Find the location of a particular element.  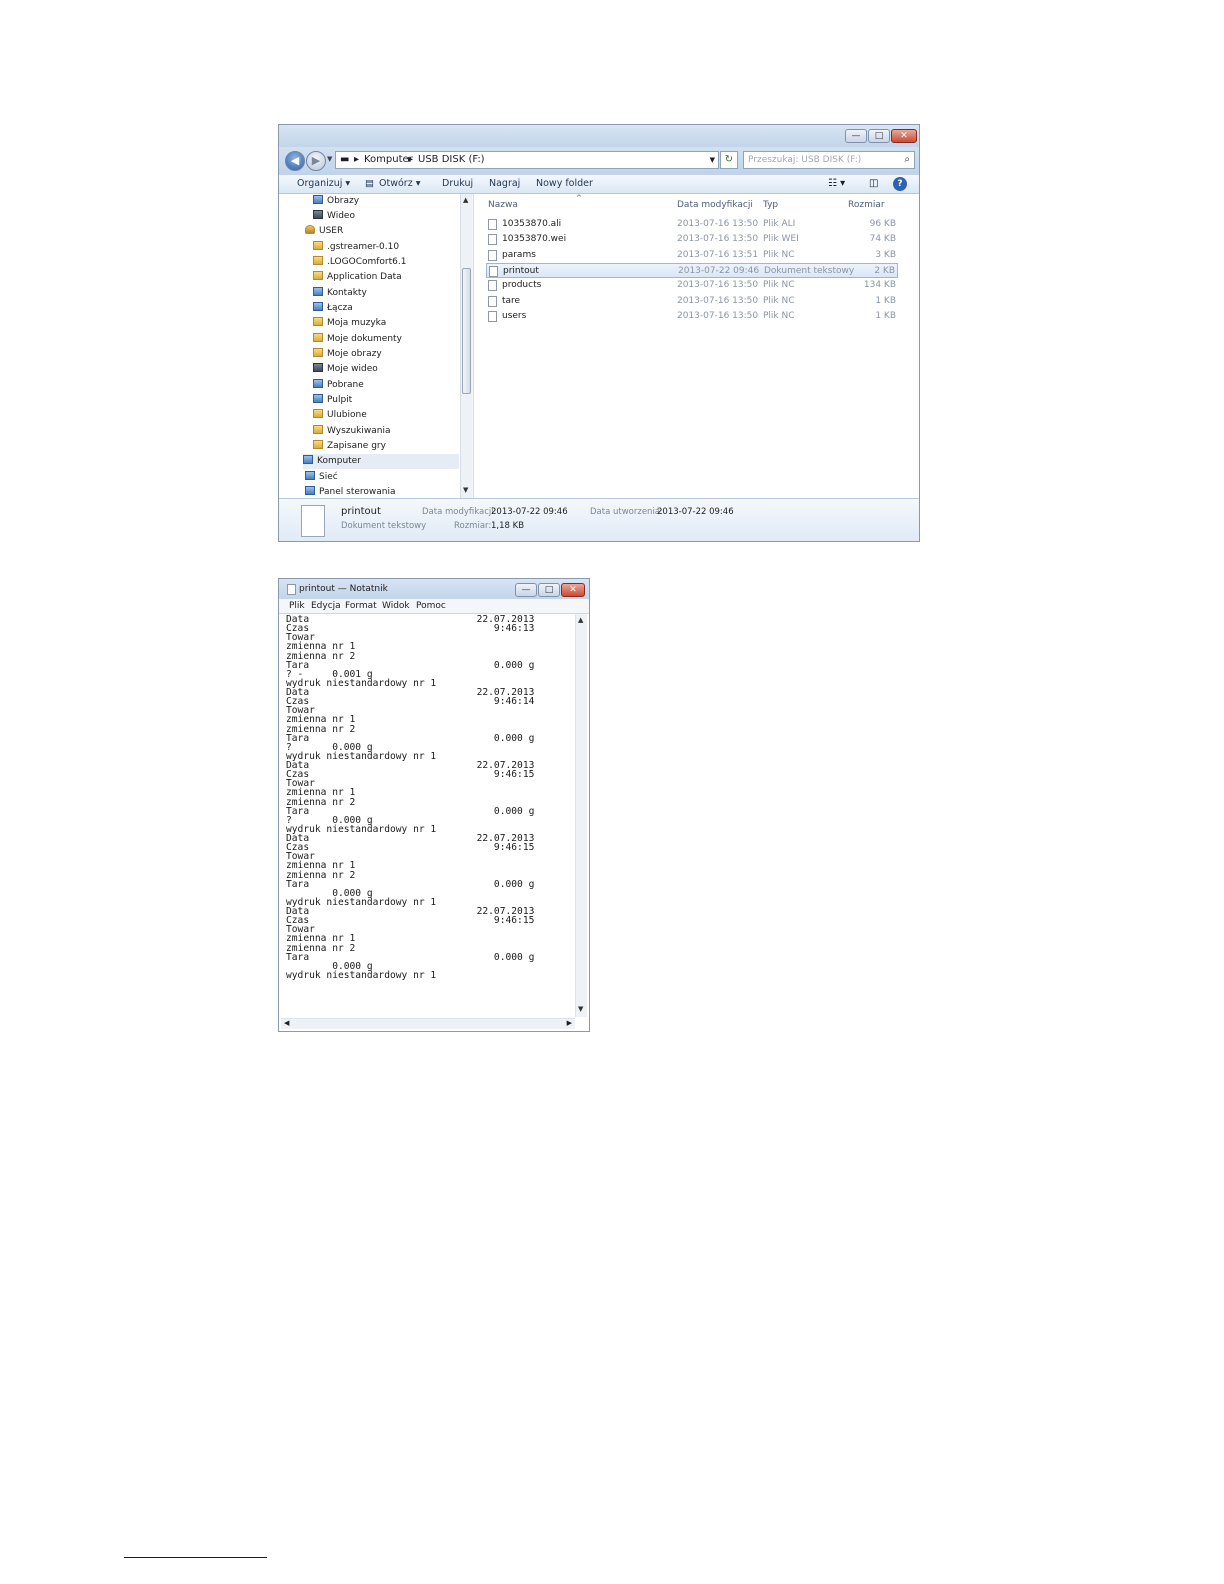

notepad-titlebar: printout — Notatnik — □ ✕ is located at coordinates (434, 589).